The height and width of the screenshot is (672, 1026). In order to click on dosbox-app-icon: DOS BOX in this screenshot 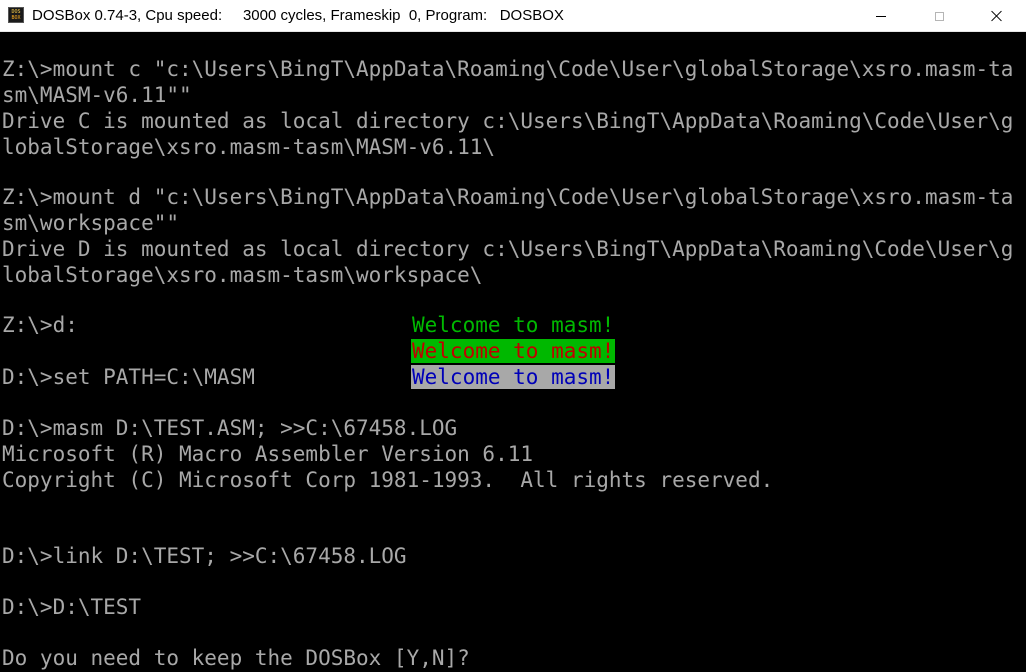, I will do `click(16, 15)`.